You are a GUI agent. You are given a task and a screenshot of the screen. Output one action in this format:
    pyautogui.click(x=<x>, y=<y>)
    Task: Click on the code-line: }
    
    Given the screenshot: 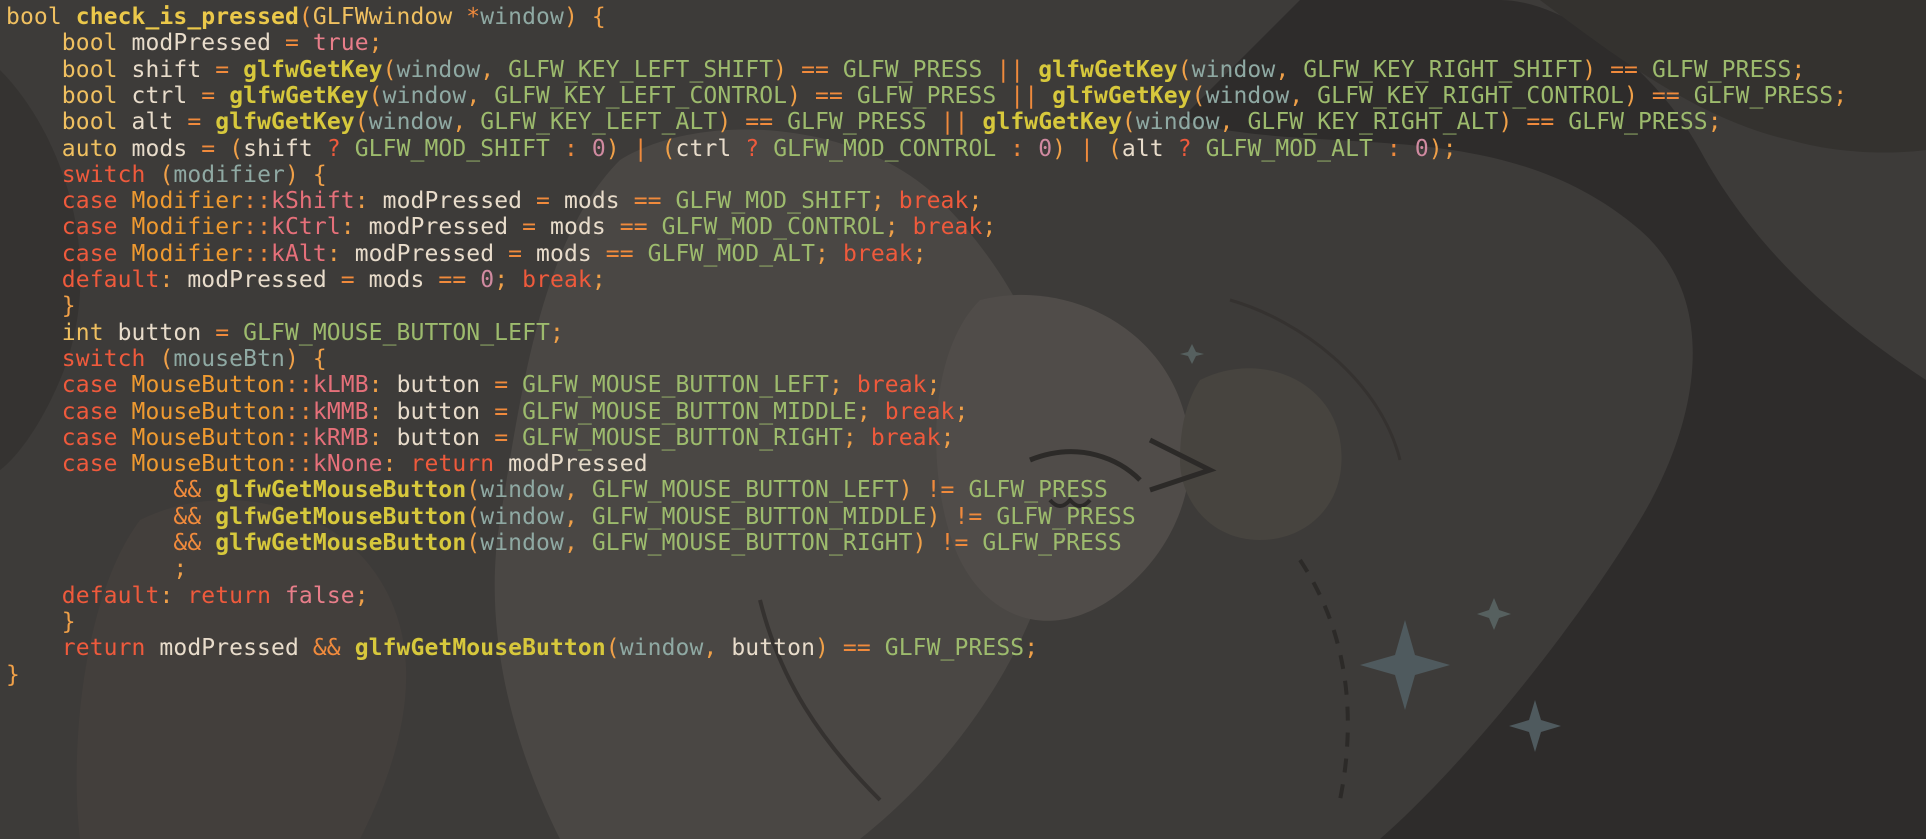 What is the action you would take?
    pyautogui.click(x=13, y=675)
    